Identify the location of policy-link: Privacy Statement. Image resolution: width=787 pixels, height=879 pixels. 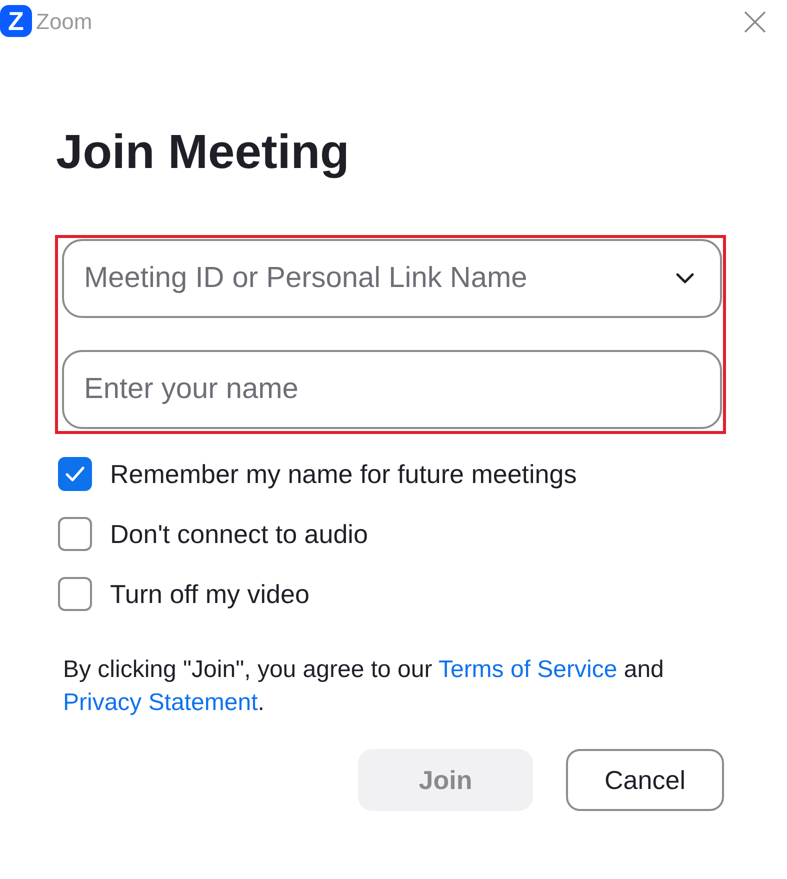
(160, 702).